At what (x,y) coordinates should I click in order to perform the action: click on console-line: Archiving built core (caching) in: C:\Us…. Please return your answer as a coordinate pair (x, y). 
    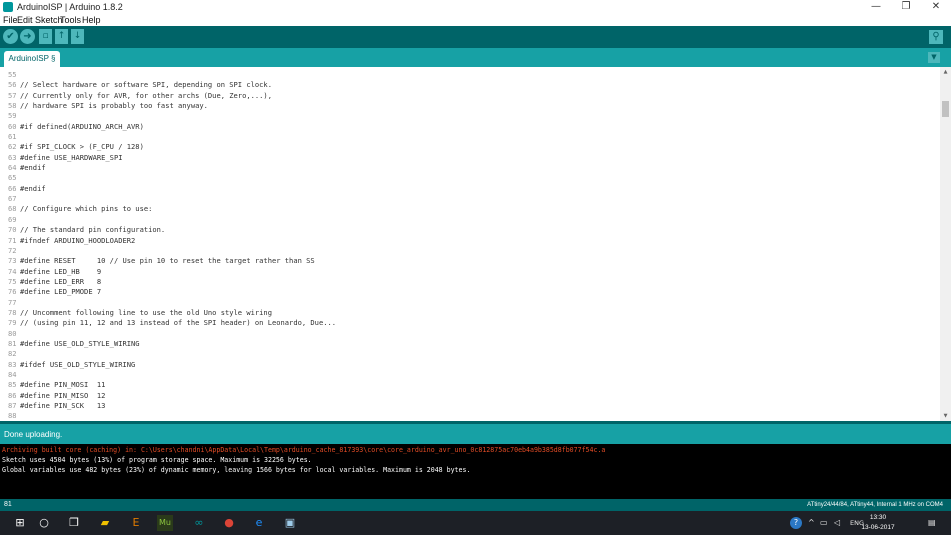
    Looking at the image, I should click on (304, 450).